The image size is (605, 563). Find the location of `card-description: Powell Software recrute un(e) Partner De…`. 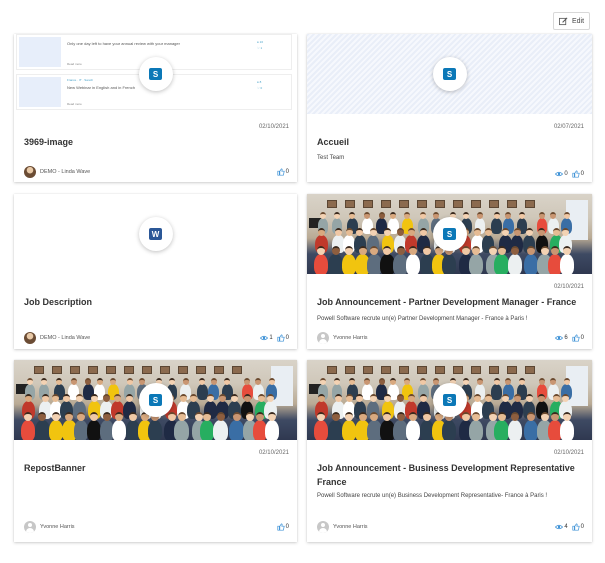

card-description: Powell Software recrute un(e) Partner De… is located at coordinates (422, 319).